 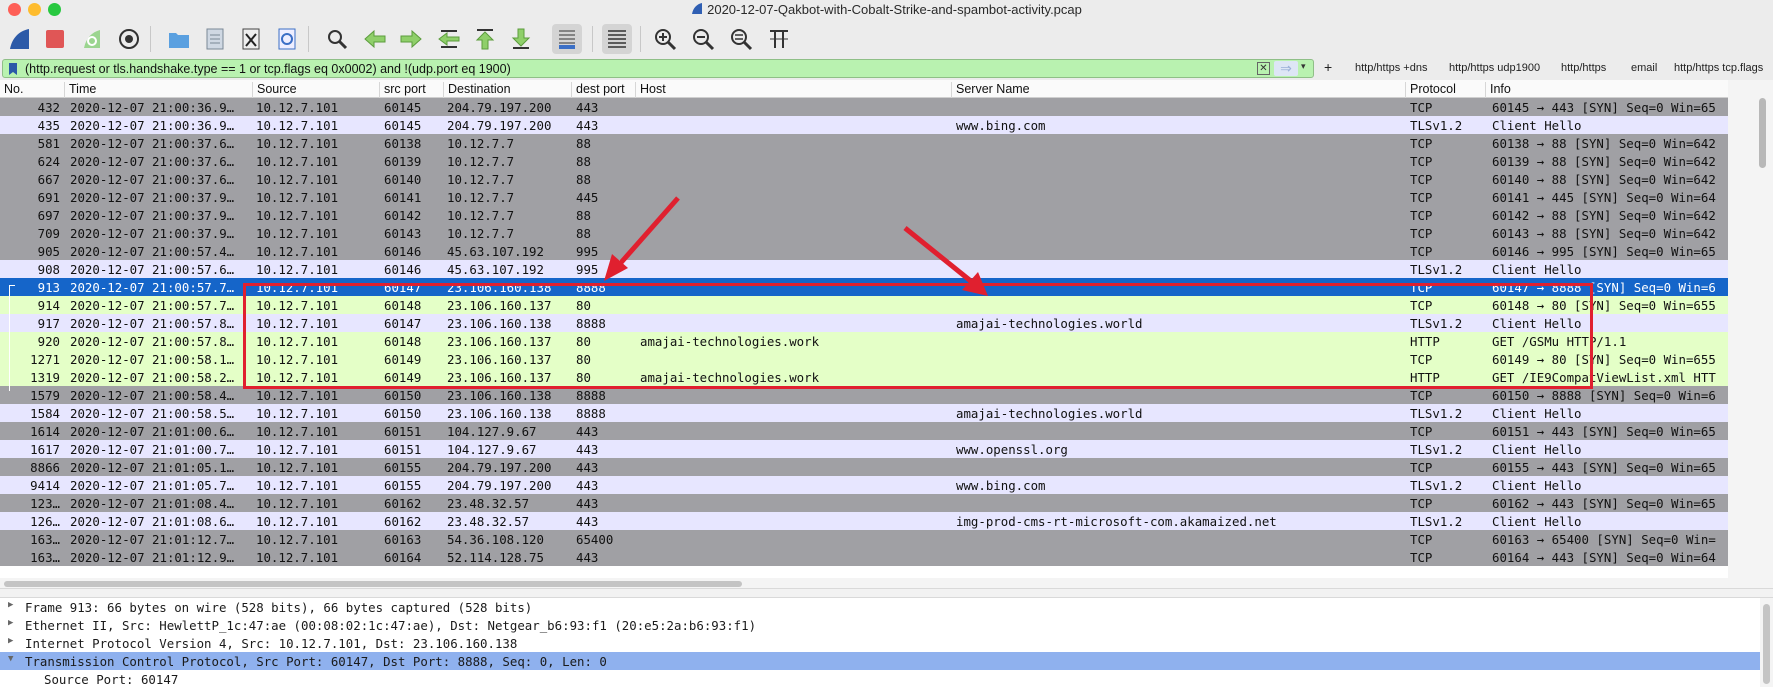 I want to click on collapse-arrow-icon: ▼, so click(x=10, y=659).